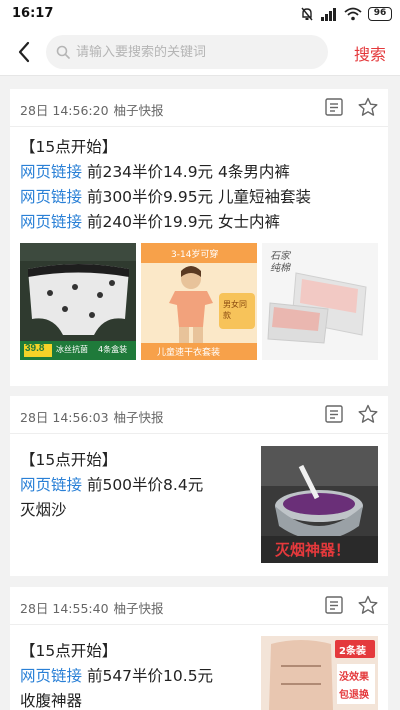 The image size is (400, 710). I want to click on image-caption: 灭烟神器！, so click(313, 550).